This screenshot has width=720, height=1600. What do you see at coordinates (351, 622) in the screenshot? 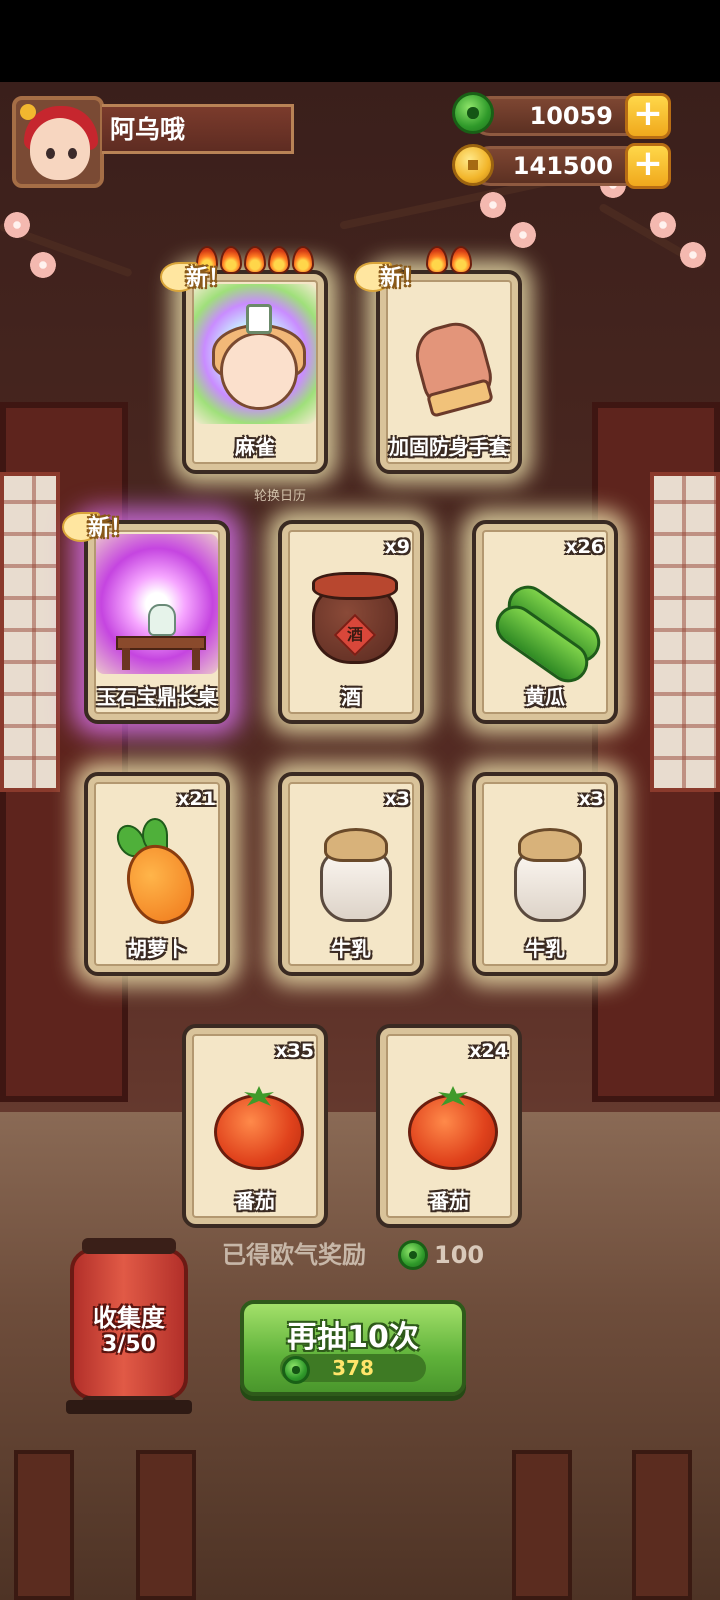
I see `reward-card-wine: x9 酒 酒` at bounding box center [351, 622].